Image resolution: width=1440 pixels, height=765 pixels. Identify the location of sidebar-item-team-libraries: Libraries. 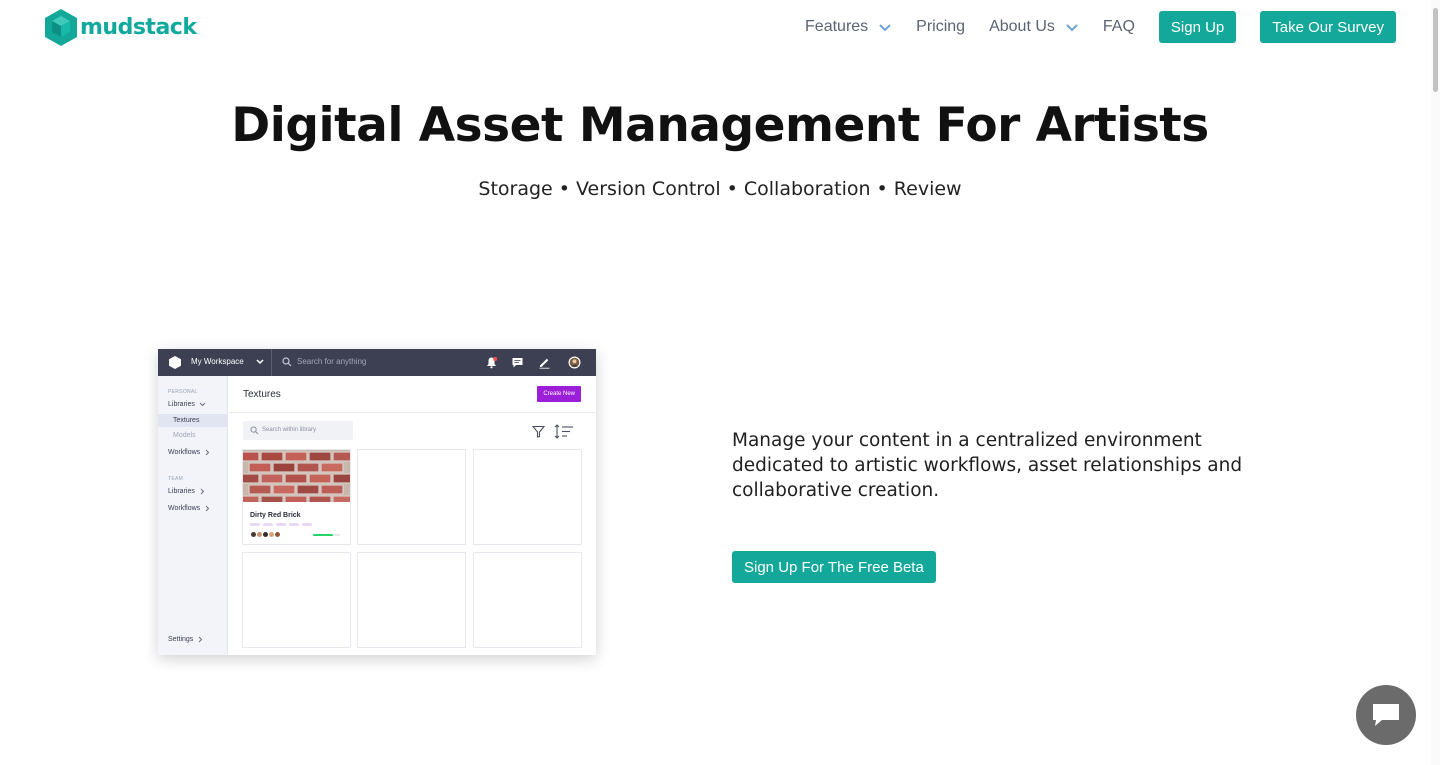
(187, 491).